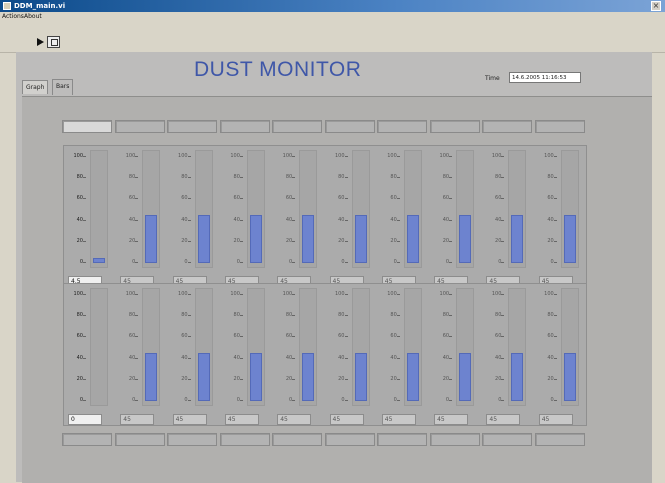 The image size is (665, 483). What do you see at coordinates (656, 6) in the screenshot?
I see `close-icon: ×` at bounding box center [656, 6].